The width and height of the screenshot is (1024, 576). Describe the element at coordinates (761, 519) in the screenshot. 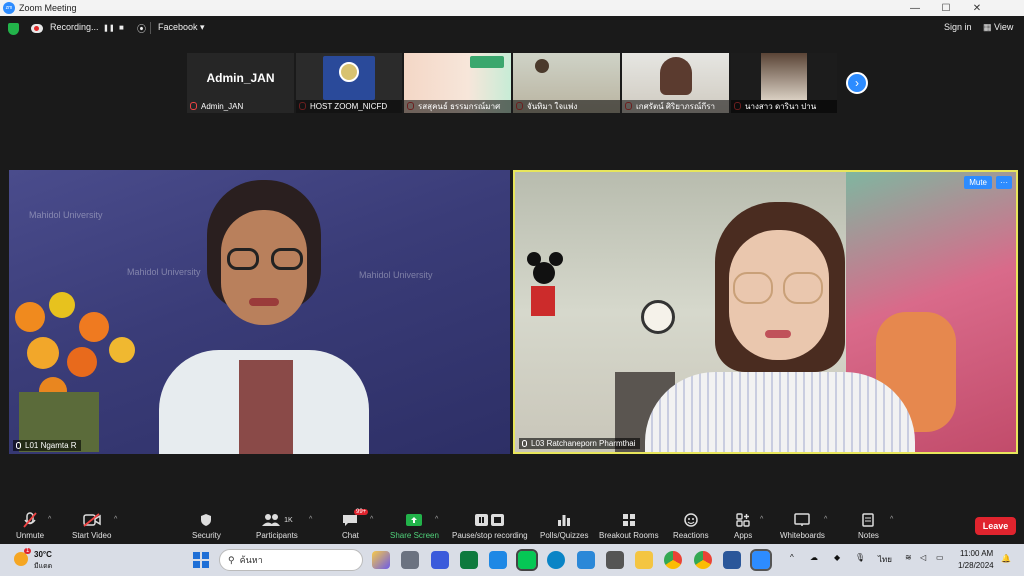

I see `apps-caret: ^` at that location.